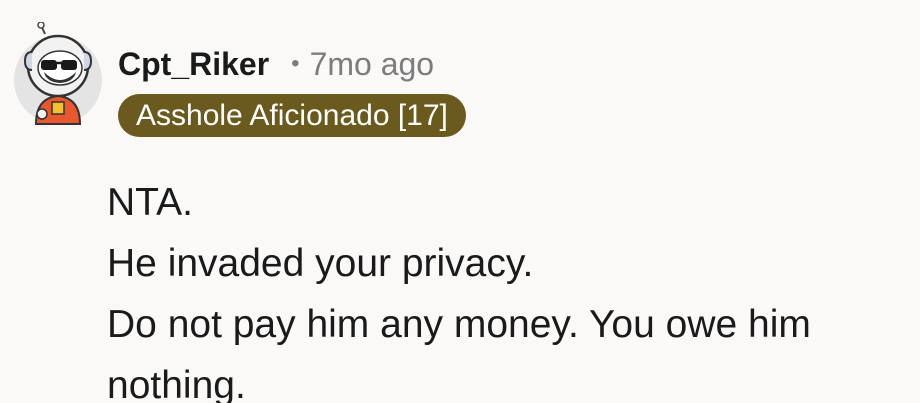 Image resolution: width=920 pixels, height=403 pixels. What do you see at coordinates (193, 64) in the screenshot?
I see `author-username: Cpt_Riker` at bounding box center [193, 64].